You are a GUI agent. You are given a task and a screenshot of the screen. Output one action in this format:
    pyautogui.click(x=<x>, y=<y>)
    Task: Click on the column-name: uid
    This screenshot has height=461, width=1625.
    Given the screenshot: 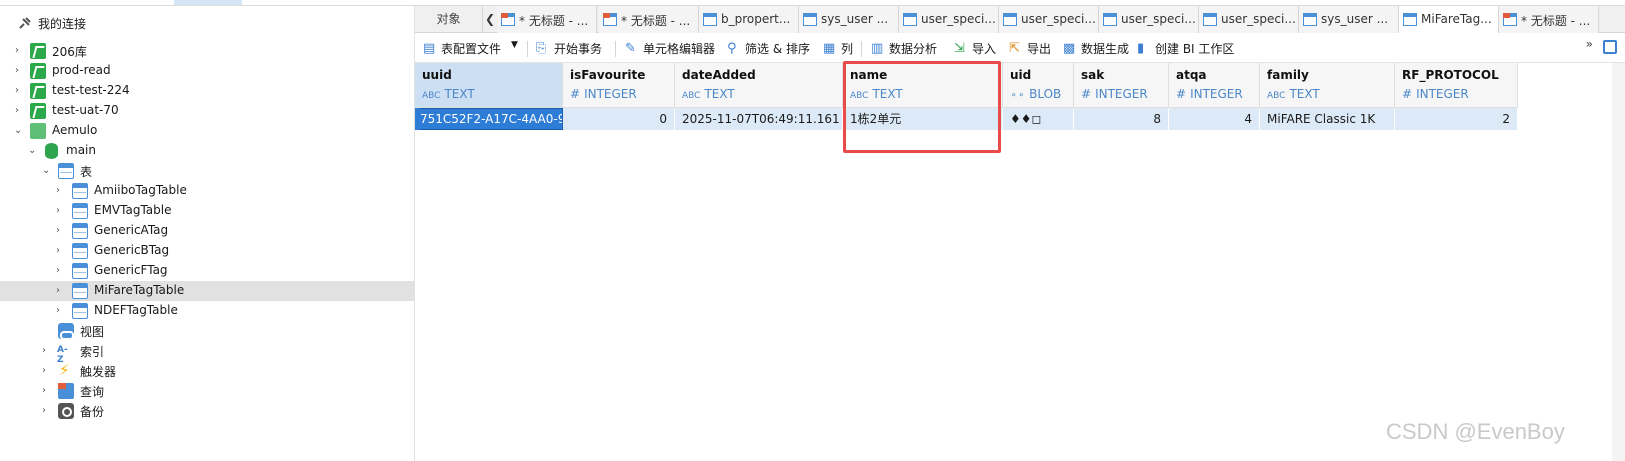 What is the action you would take?
    pyautogui.click(x=1021, y=75)
    